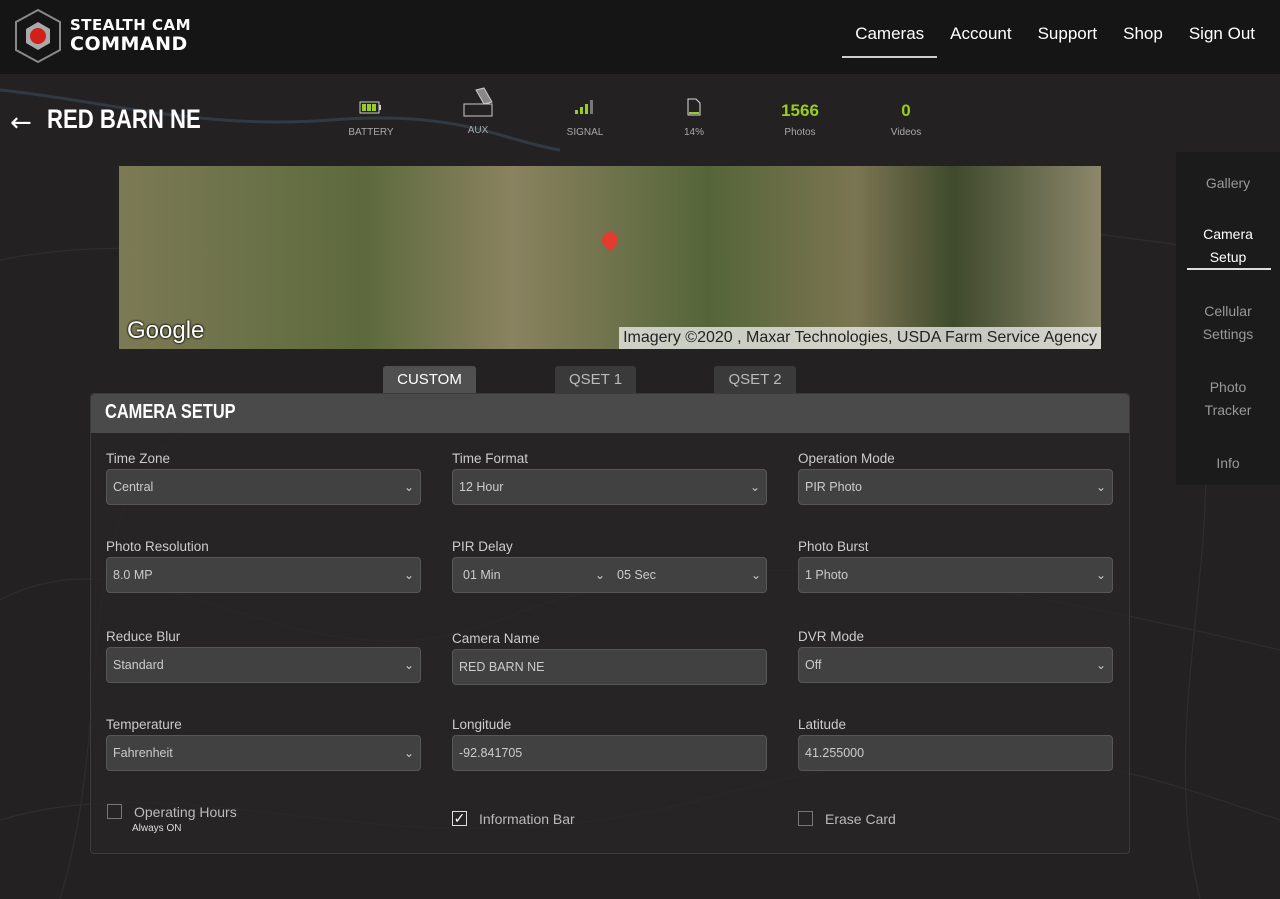 This screenshot has width=1280, height=899. I want to click on photo-burst-select: 1 Photo ⌄, so click(955, 575).